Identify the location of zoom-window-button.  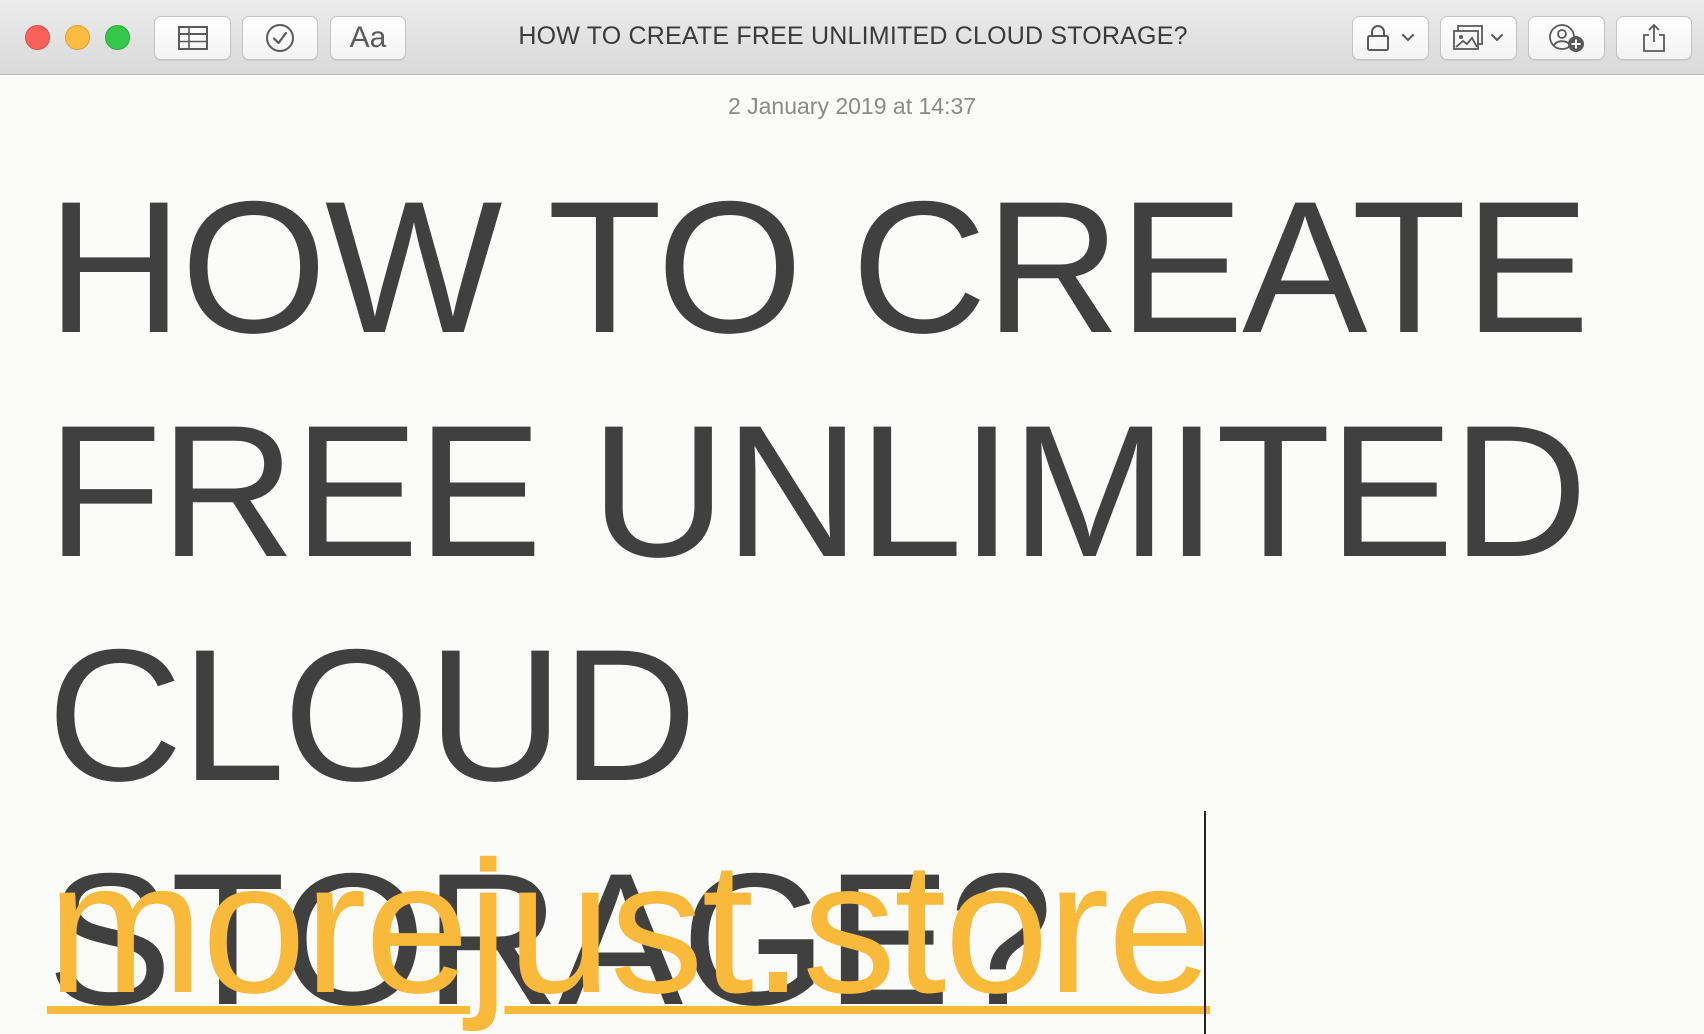
(117, 37).